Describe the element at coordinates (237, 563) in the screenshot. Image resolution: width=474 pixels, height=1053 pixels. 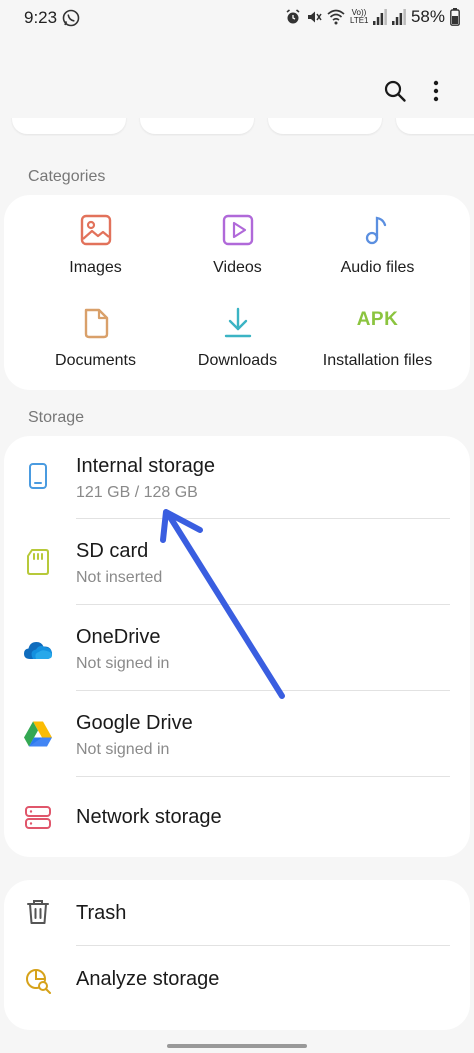
I see `storage-item-sd-card: SD card Not inserted` at that location.